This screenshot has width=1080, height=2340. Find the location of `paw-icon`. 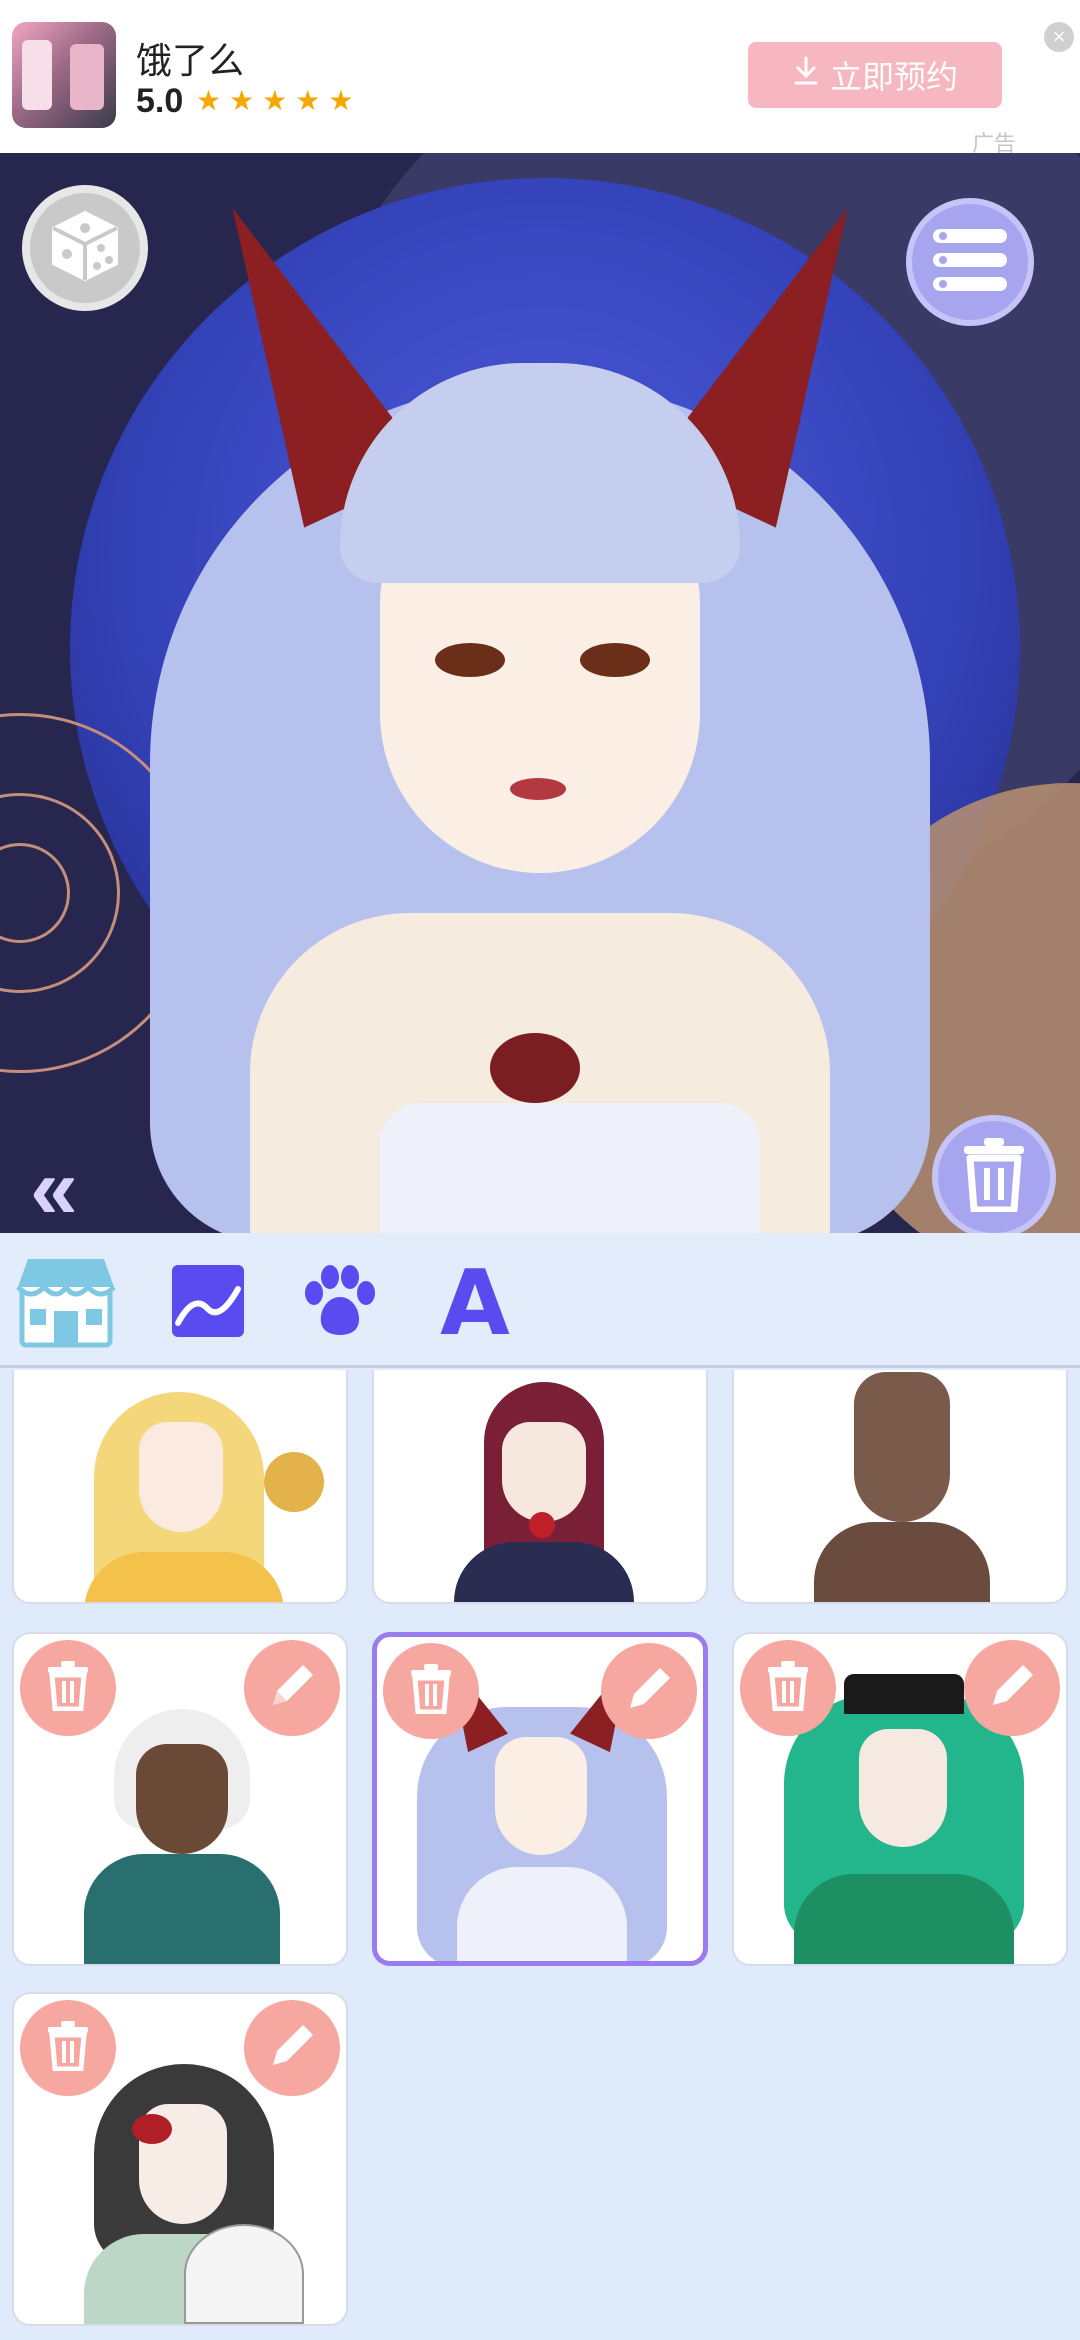

paw-icon is located at coordinates (340, 1303).